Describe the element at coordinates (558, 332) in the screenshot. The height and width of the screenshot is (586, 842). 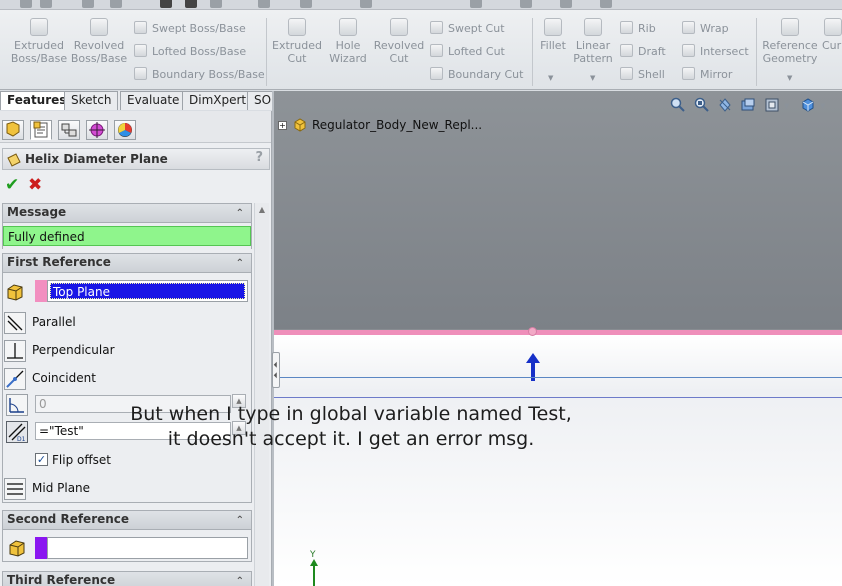
I see `model-edge-highlight` at that location.